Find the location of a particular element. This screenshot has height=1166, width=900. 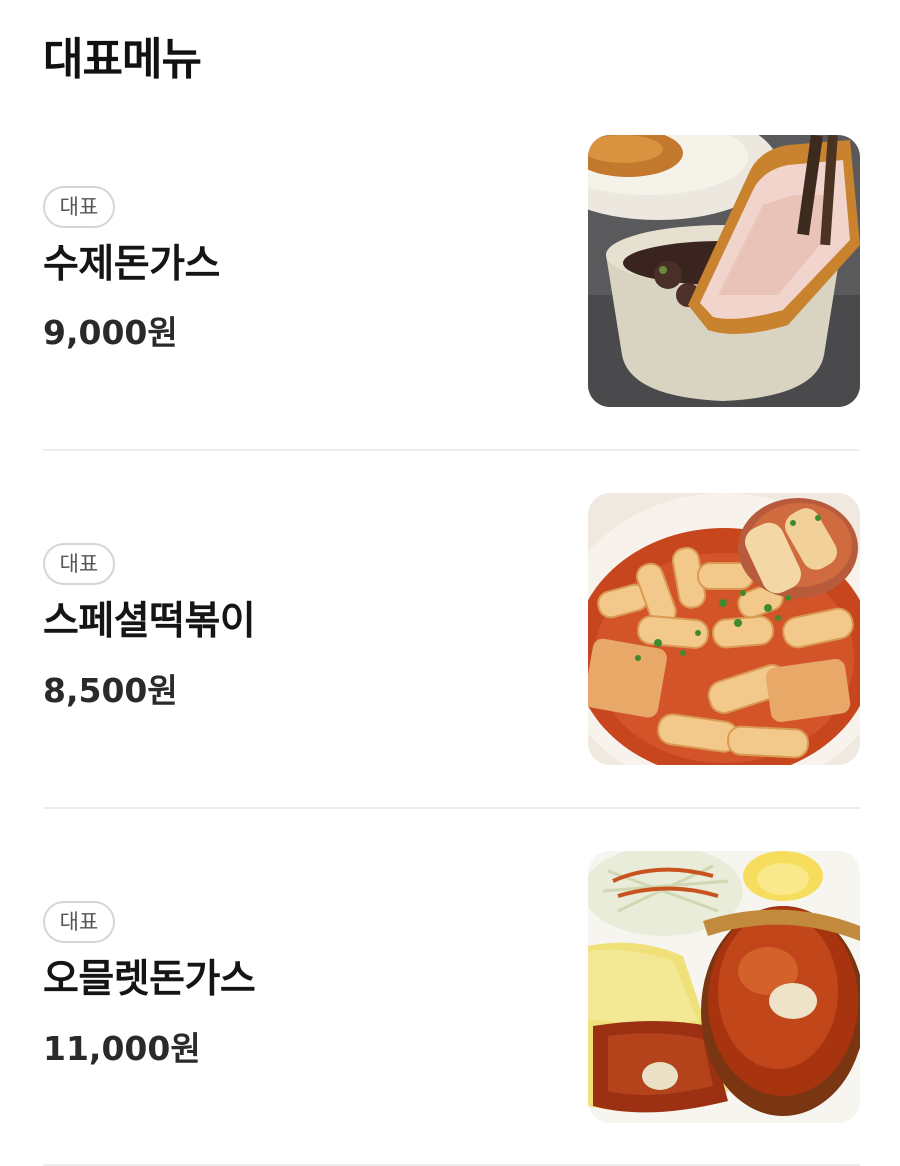

menu-item-name: 수제돈가스 is located at coordinates (131, 264).